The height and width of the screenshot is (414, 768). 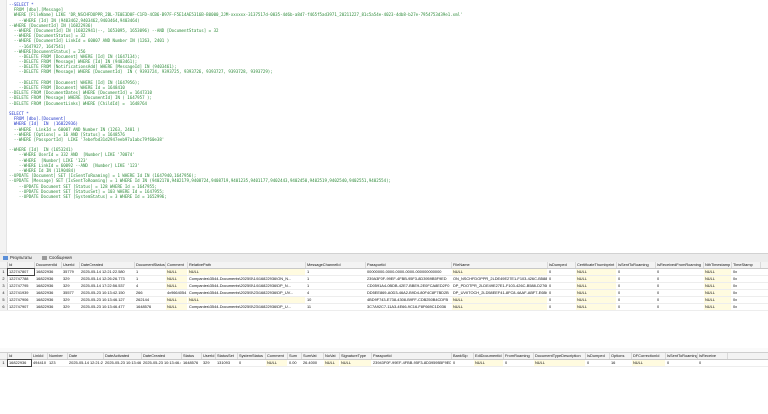 I want to click on column-header: EdiDocumentId, so click(x=489, y=356).